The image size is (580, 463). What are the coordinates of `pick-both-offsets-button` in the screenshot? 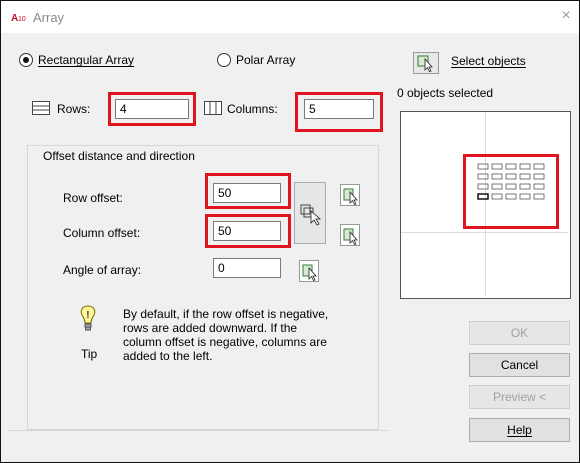 It's located at (310, 213).